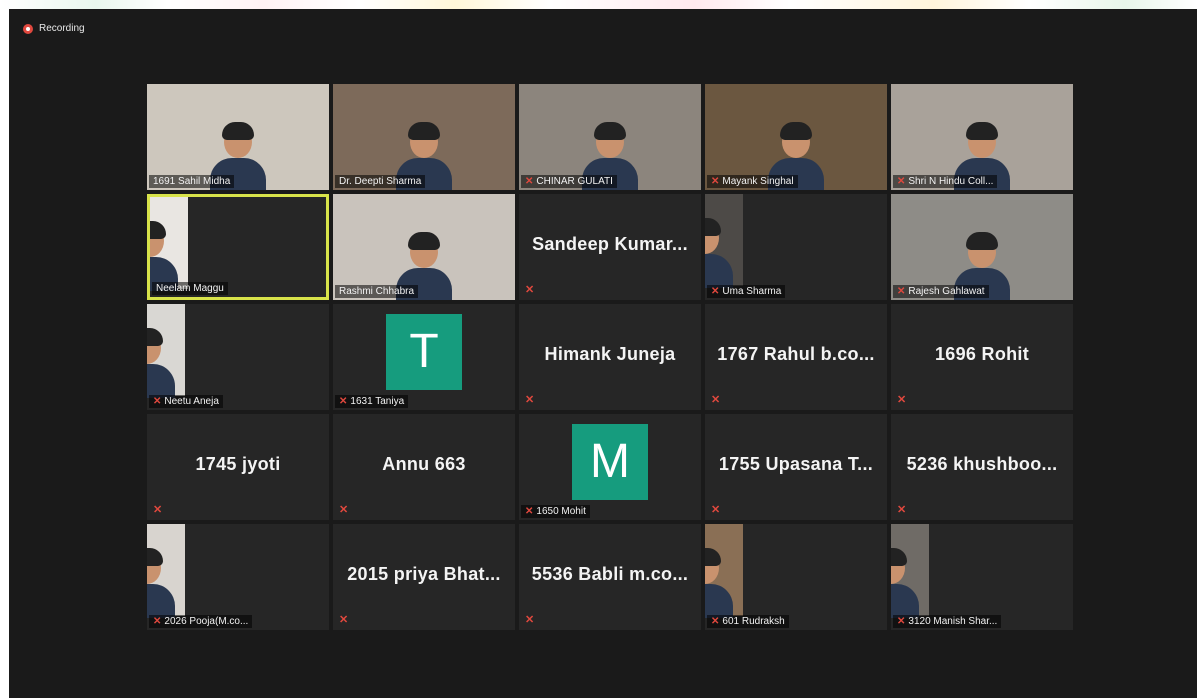 The width and height of the screenshot is (1197, 698). I want to click on participant-name: 1745 jyoti, so click(238, 464).